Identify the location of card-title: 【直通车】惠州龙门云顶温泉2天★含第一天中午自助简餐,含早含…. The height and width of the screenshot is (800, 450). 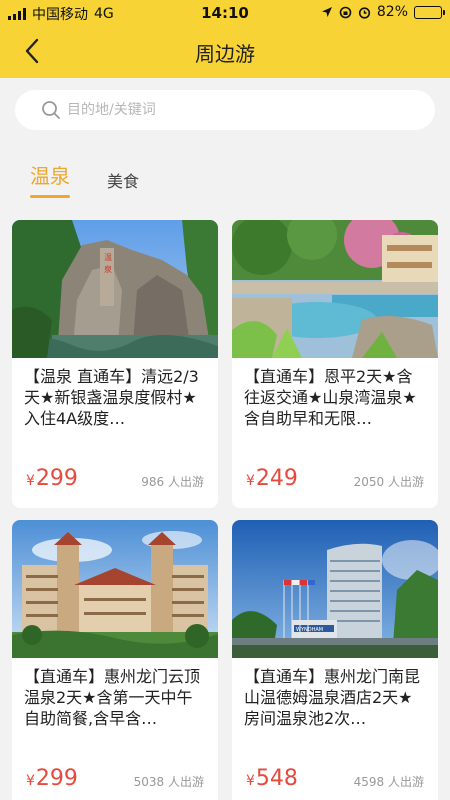
(112, 697).